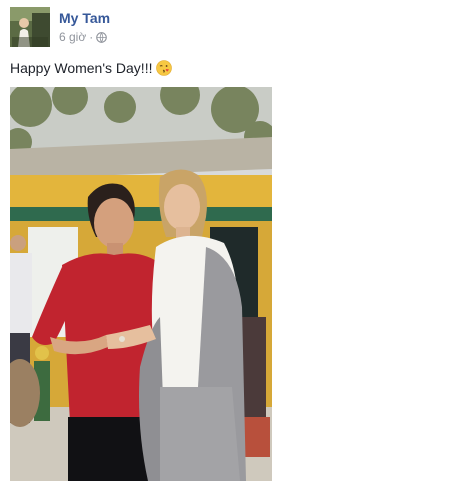  What do you see at coordinates (164, 68) in the screenshot?
I see `kissing-face-emoji-icon` at bounding box center [164, 68].